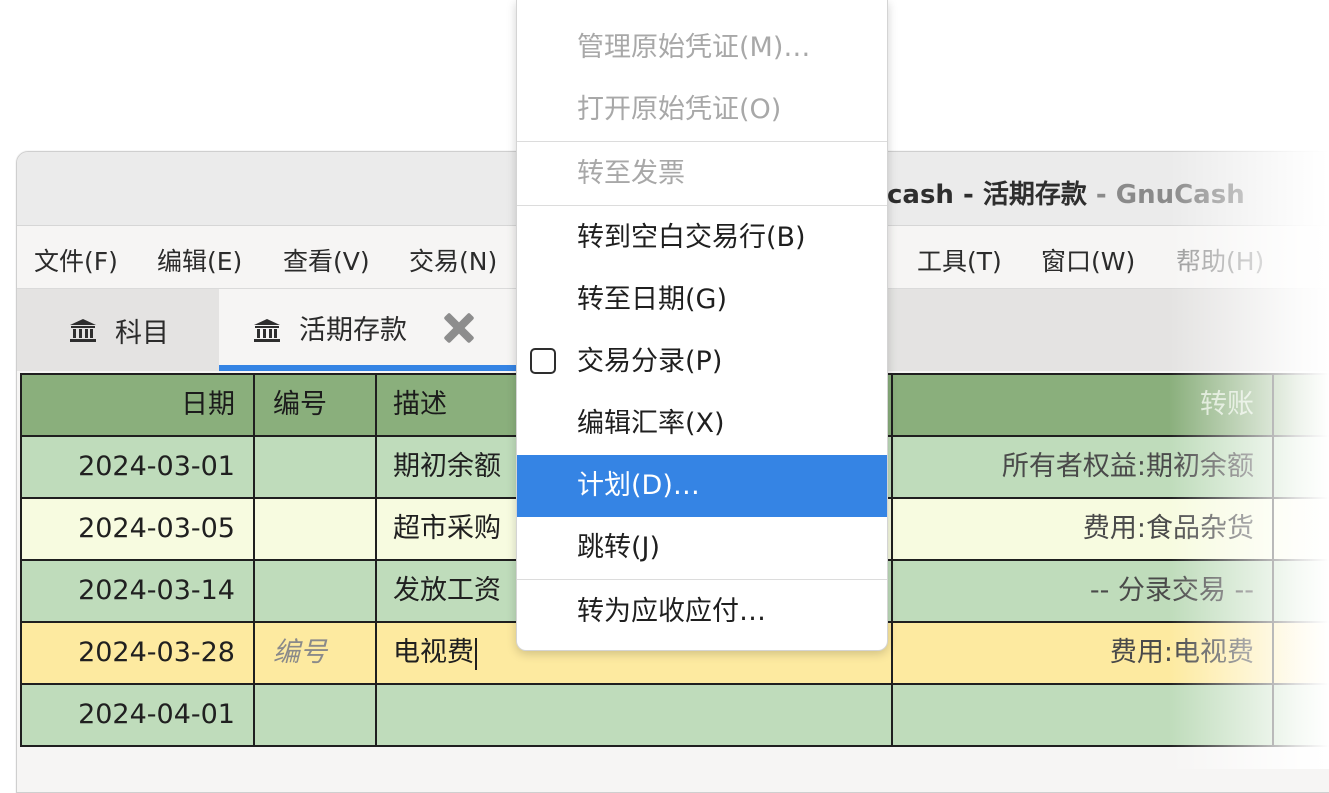 The width and height of the screenshot is (1329, 793). I want to click on menu-transaction: 交易(N), so click(453, 260).